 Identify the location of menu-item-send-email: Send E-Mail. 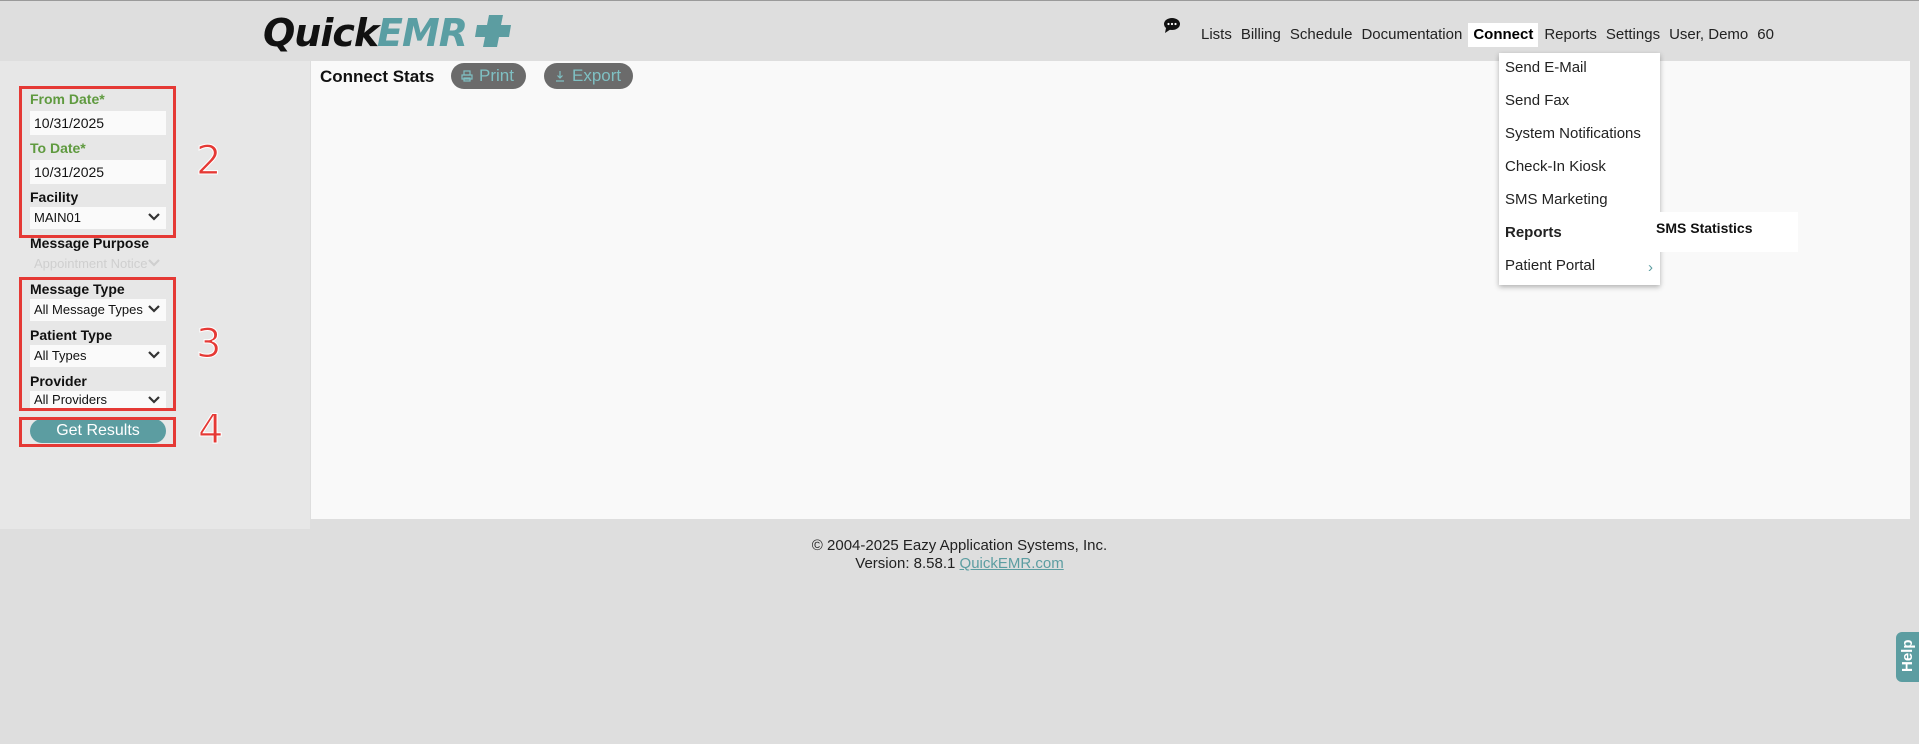
(1546, 67).